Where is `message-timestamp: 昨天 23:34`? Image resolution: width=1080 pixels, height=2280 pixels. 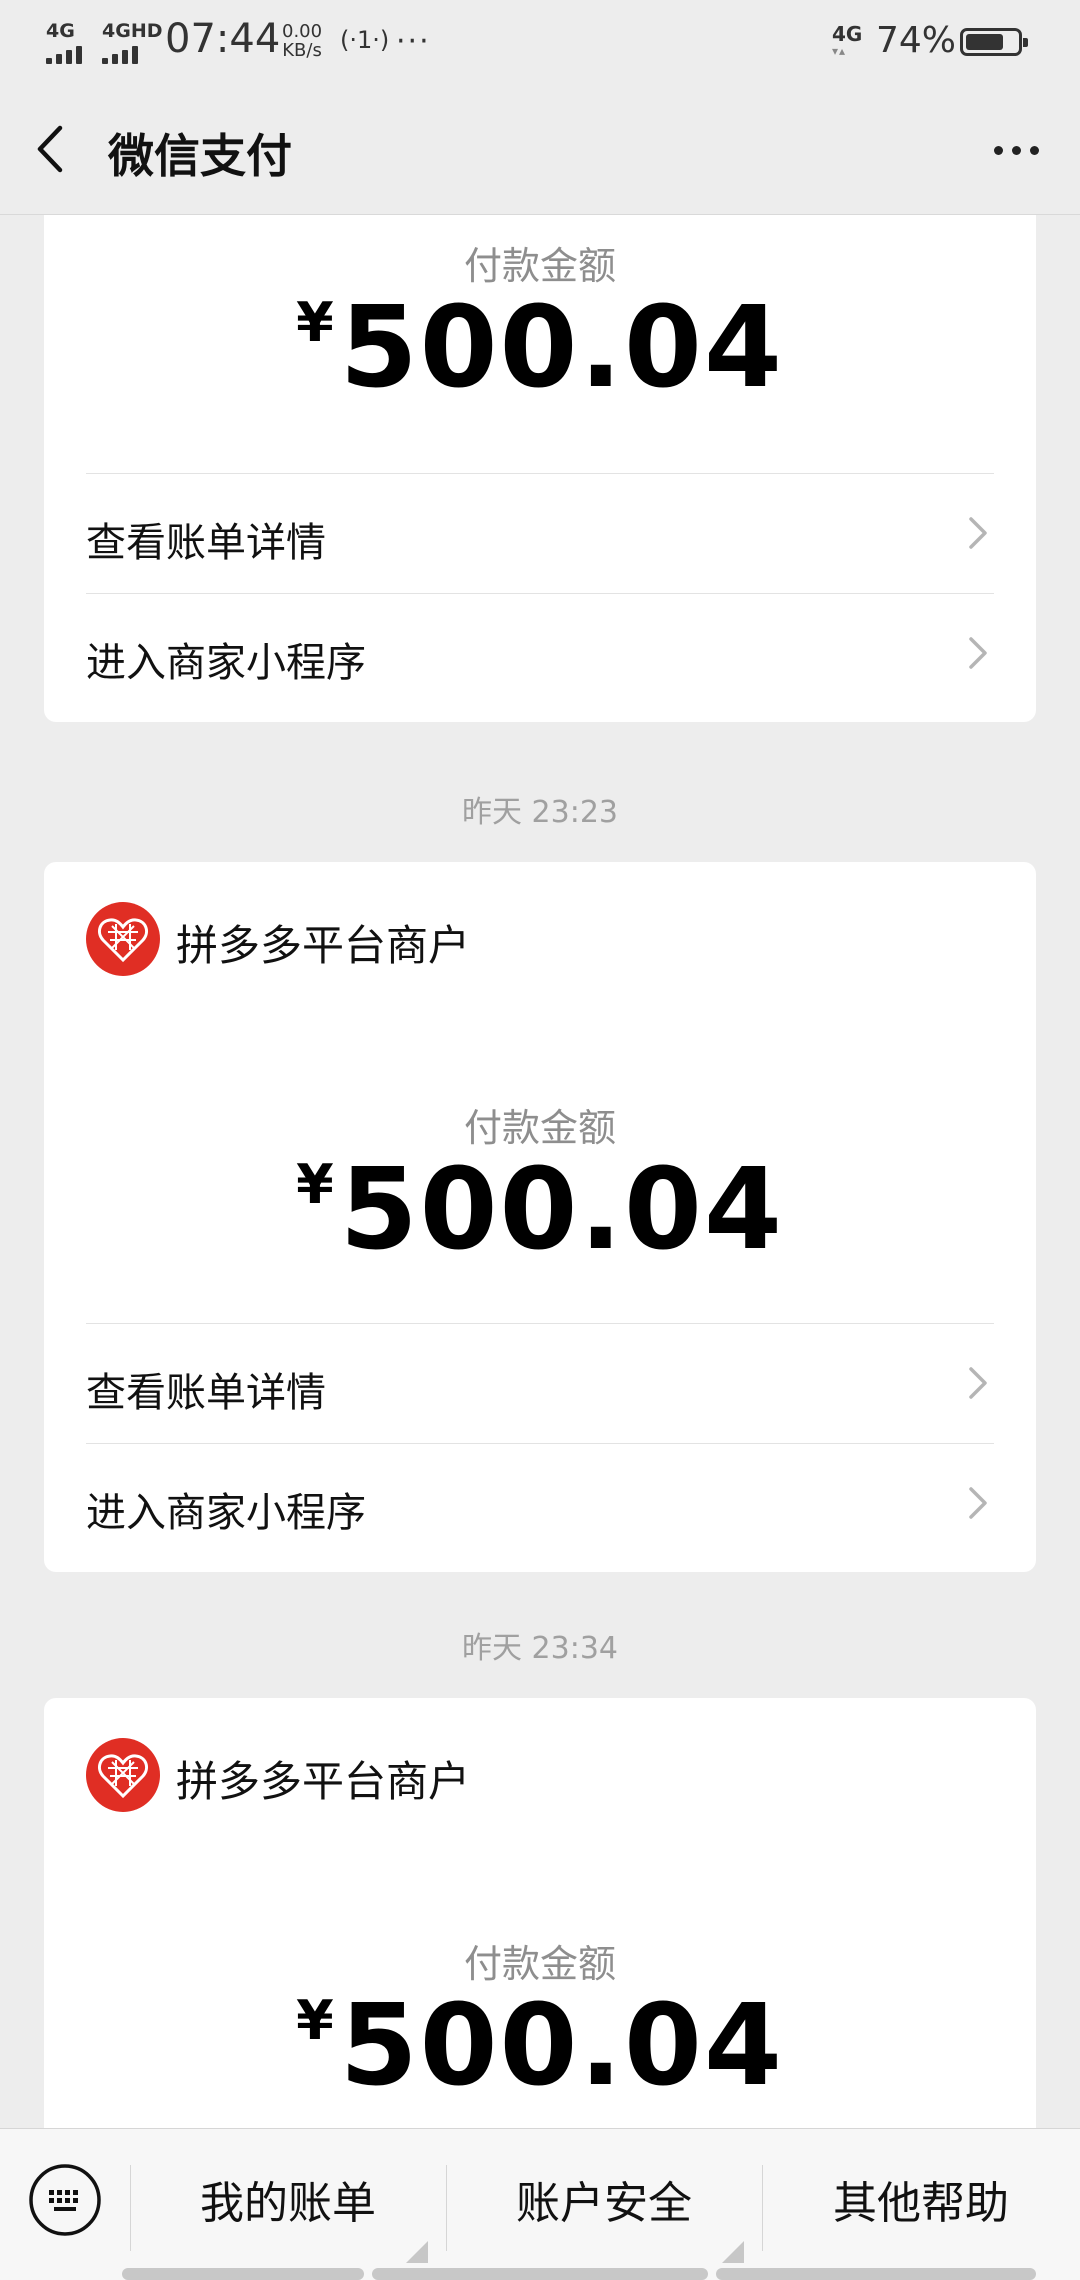
message-timestamp: 昨天 23:34 is located at coordinates (540, 1648).